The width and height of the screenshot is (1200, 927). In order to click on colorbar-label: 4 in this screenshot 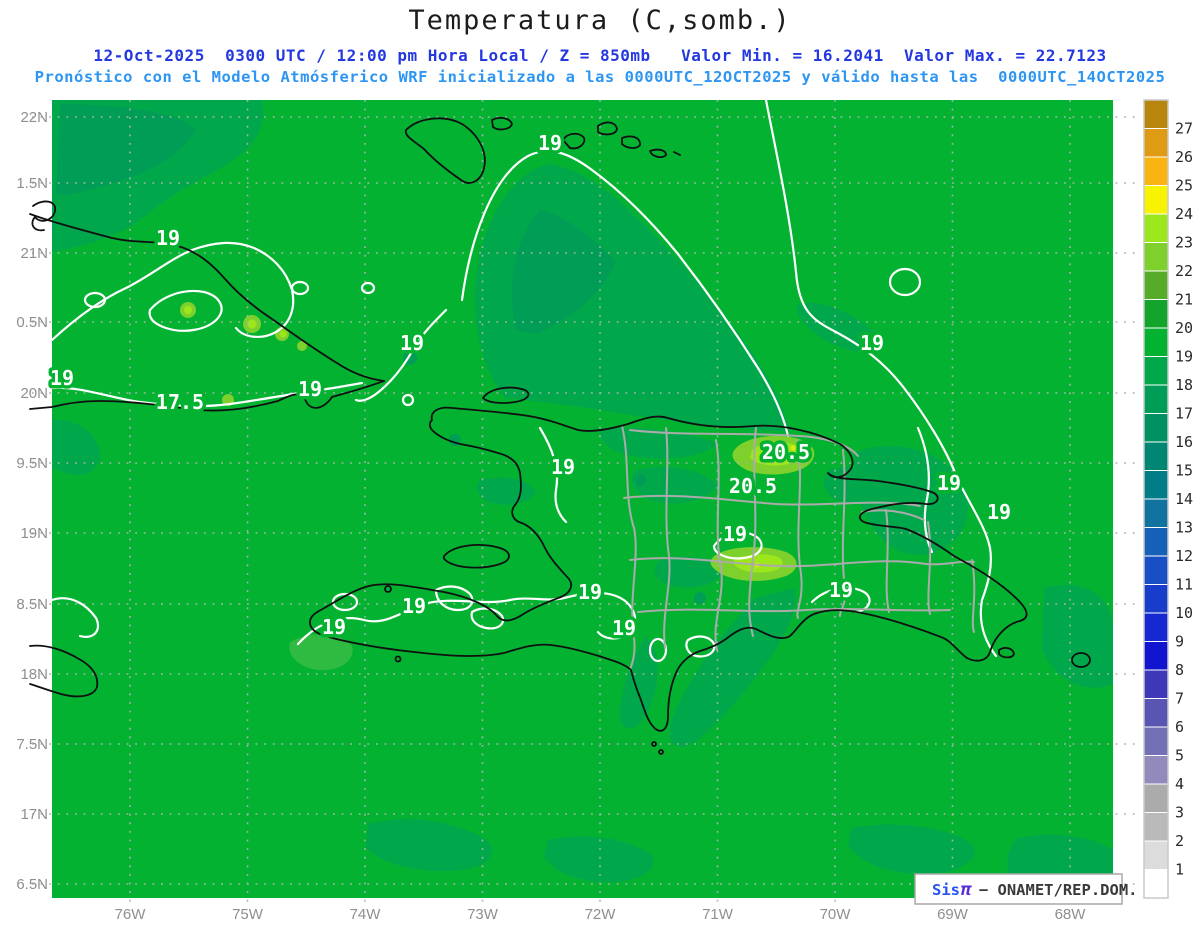, I will do `click(1179, 784)`.